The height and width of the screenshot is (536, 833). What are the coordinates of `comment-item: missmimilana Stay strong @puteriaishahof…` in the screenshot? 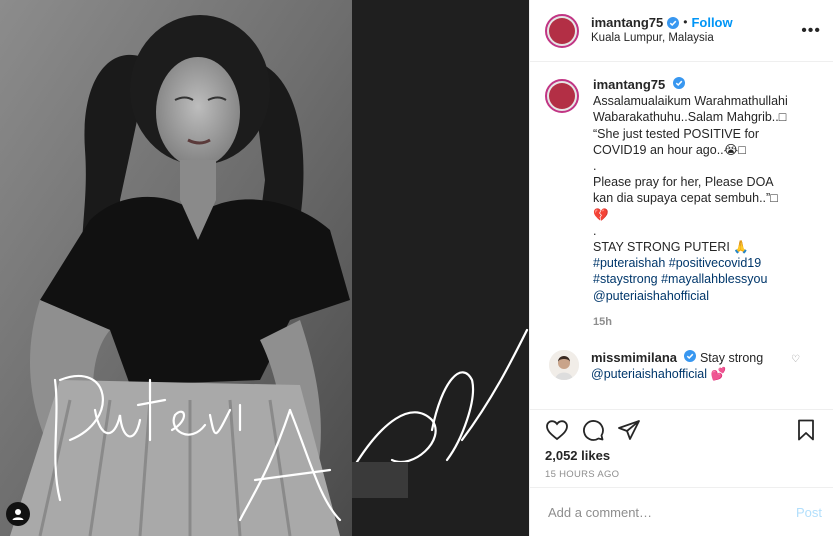 It's located at (683, 366).